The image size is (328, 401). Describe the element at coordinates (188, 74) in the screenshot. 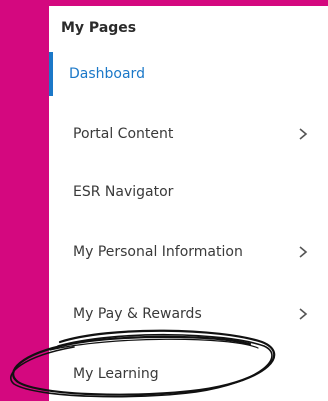

I see `nav-item-dashboard: Dashboard` at that location.